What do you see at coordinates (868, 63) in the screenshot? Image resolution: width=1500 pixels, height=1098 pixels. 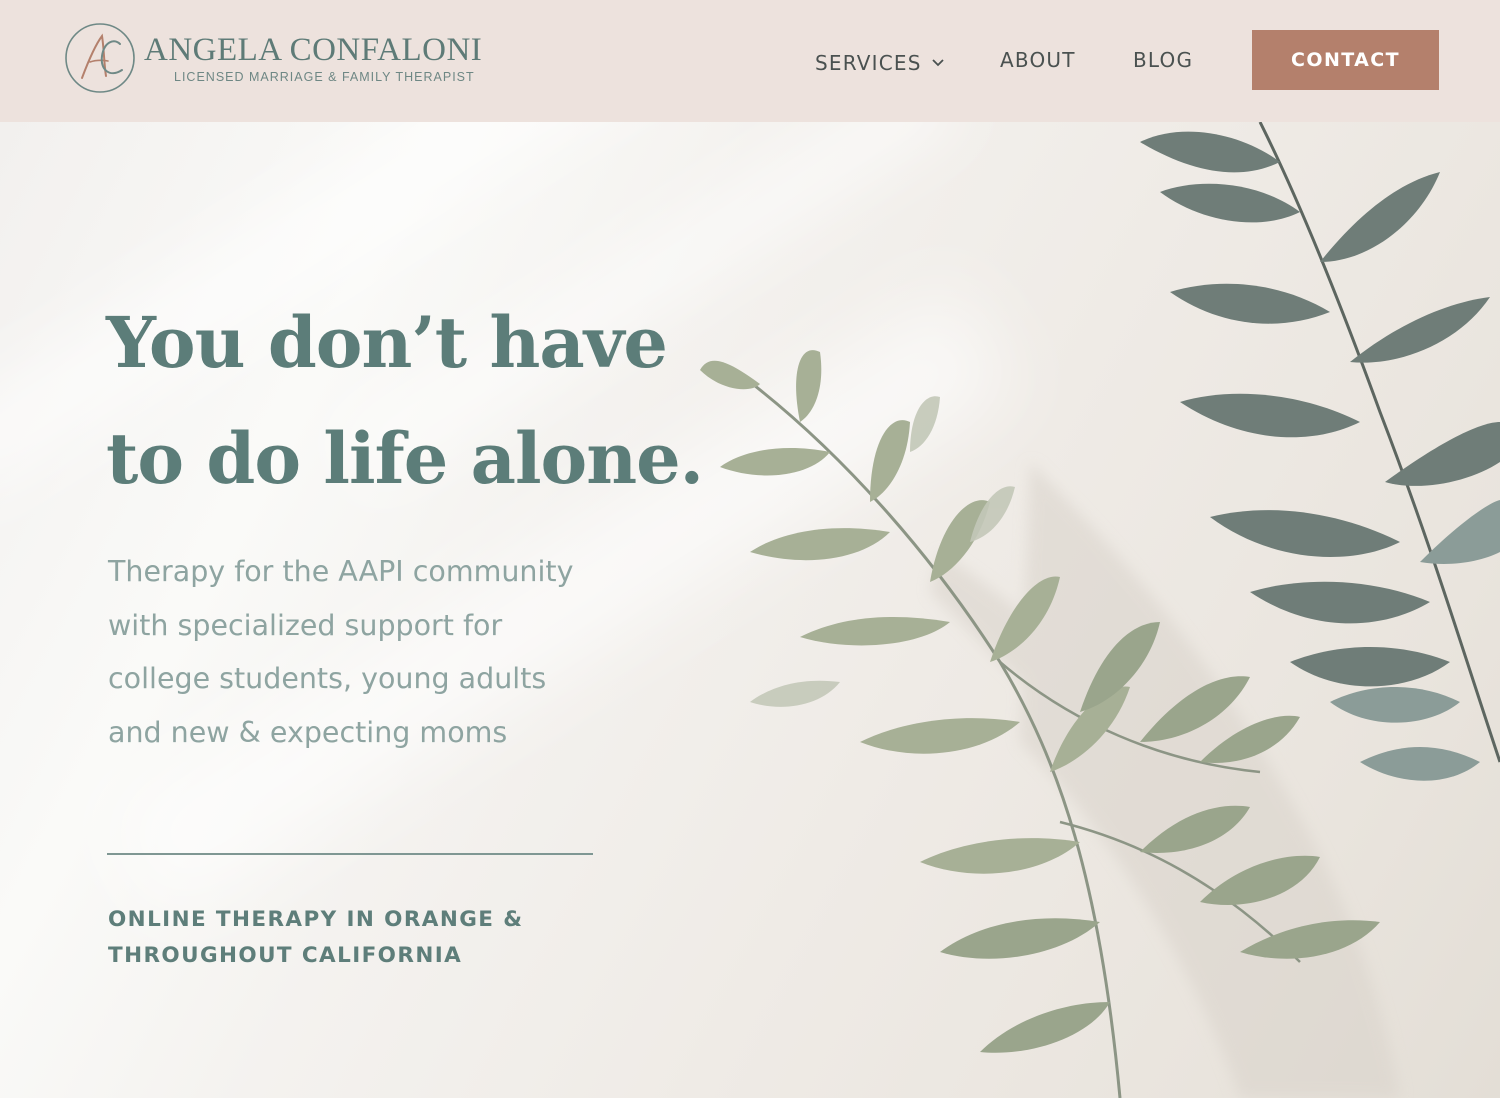 I see `nav-services-label: SERVICES` at bounding box center [868, 63].